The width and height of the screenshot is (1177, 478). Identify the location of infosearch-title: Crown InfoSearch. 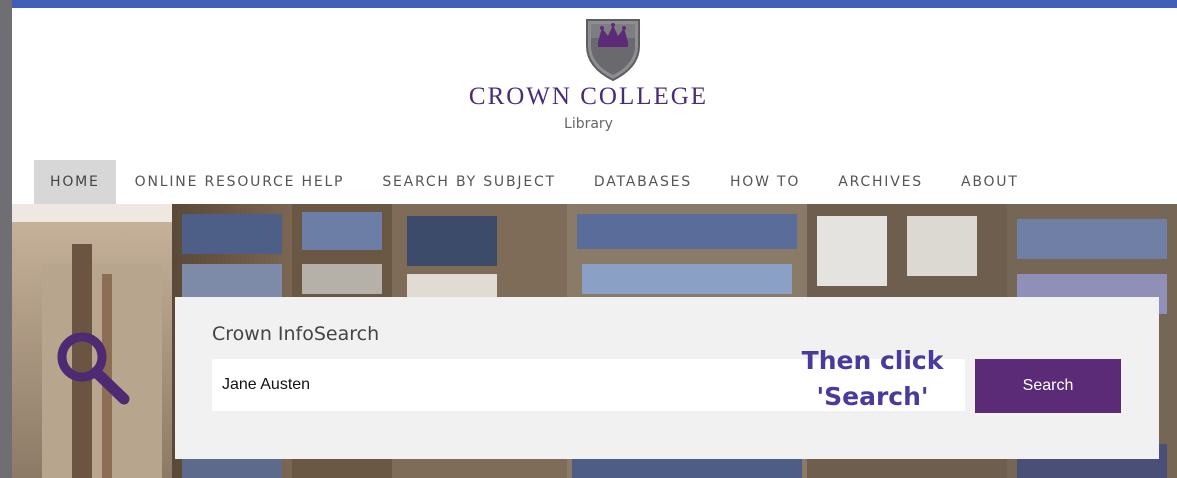
(296, 334).